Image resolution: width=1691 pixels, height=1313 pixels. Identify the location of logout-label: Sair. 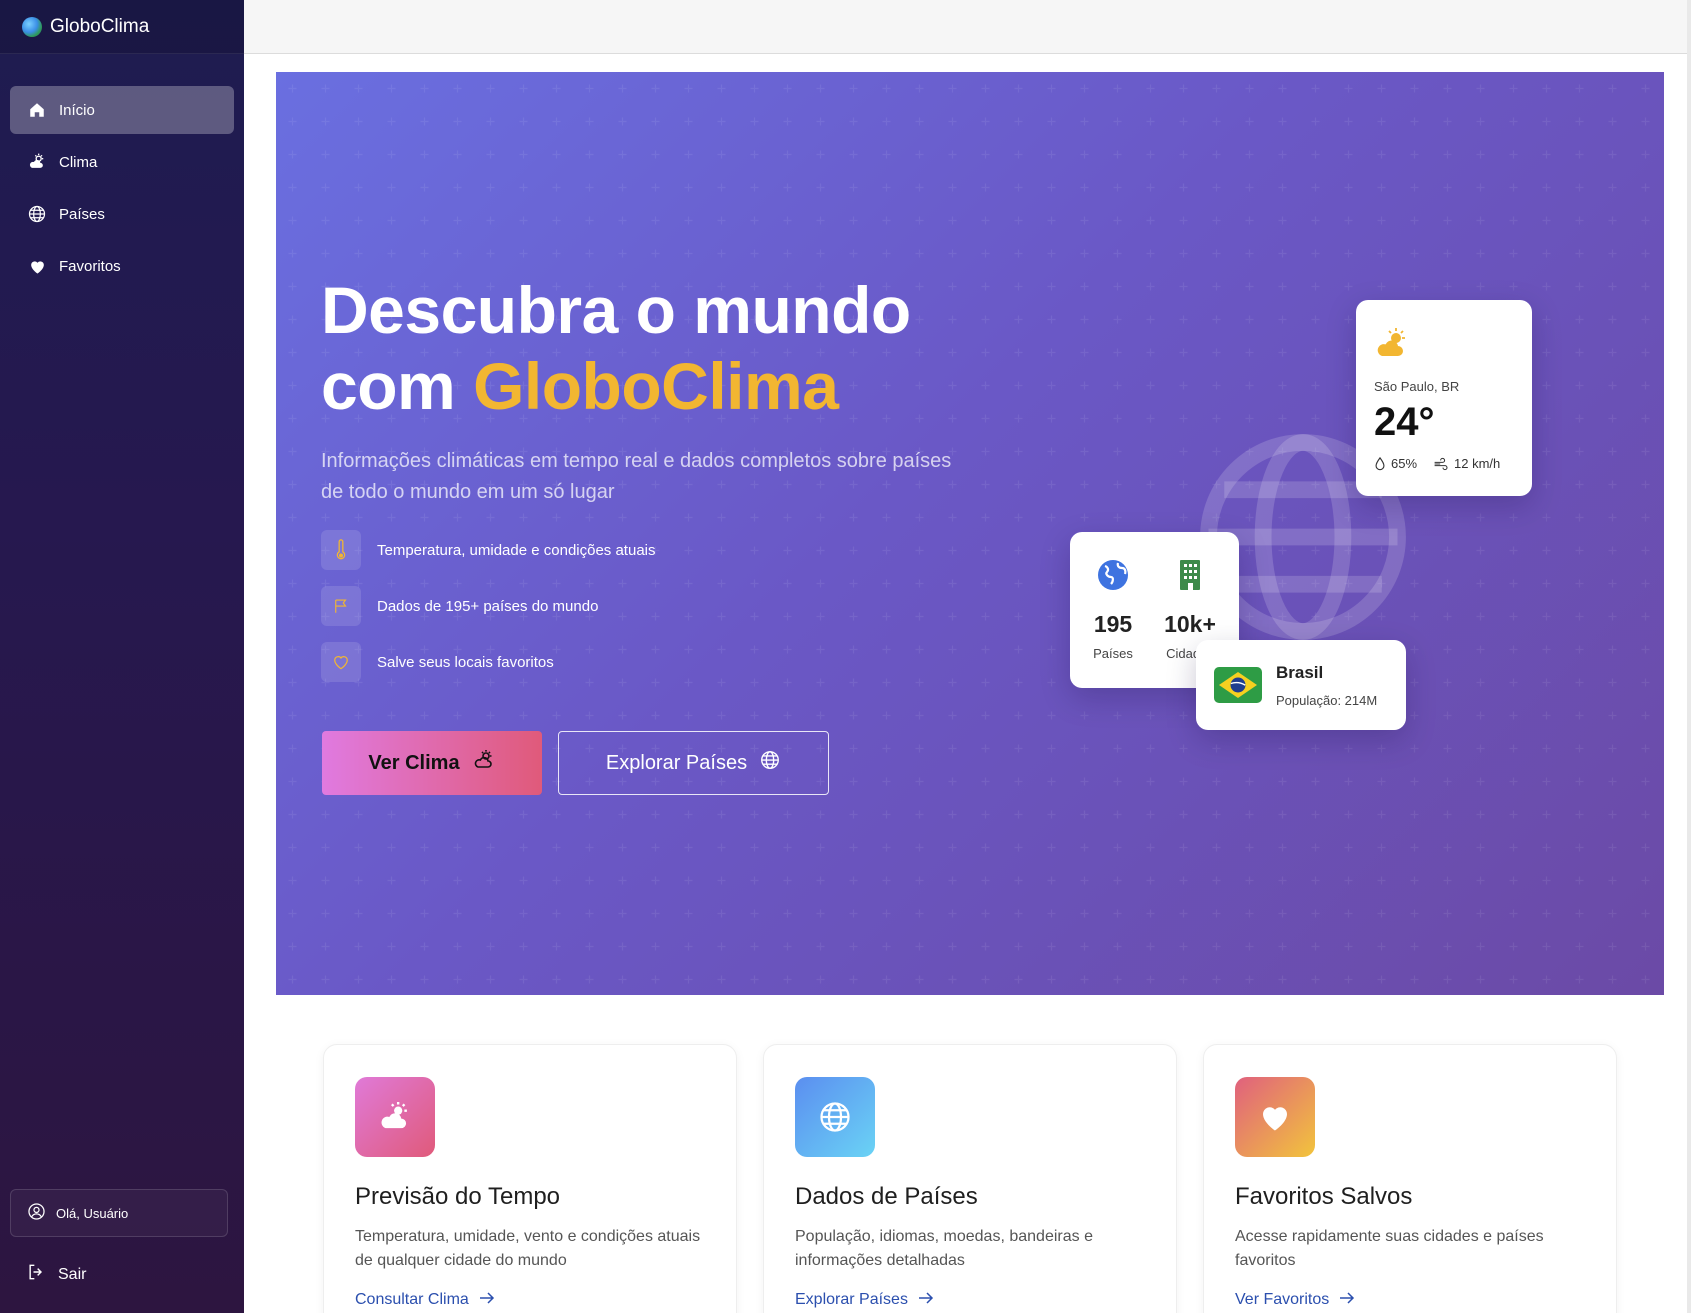
(72, 1274).